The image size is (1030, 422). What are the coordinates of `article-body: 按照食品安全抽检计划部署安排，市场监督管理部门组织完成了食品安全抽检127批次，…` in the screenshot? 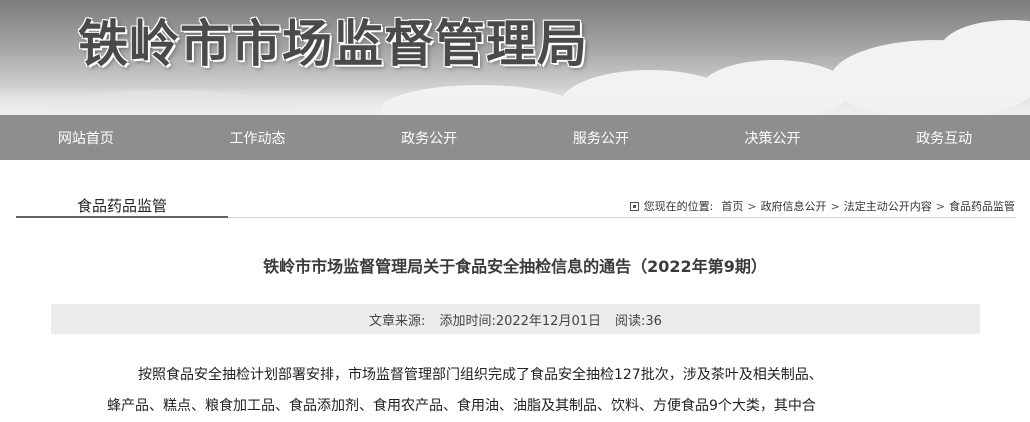 It's located at (517, 391).